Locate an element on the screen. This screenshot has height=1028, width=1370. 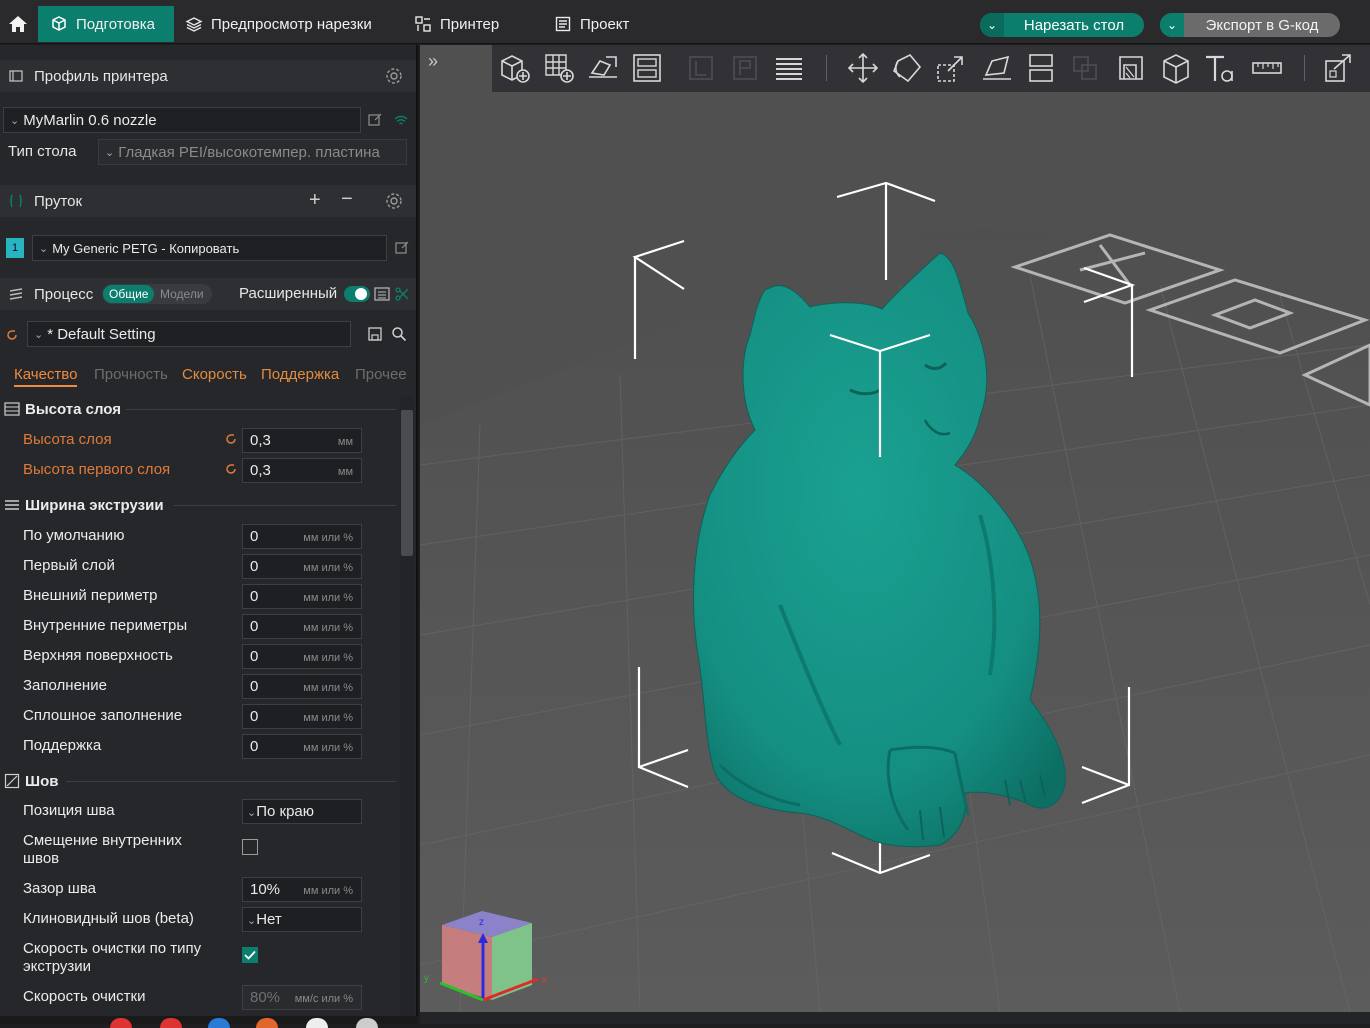
bed-type-select: ⌄ Гладкая PEI/высокотемпер. пластина is located at coordinates (252, 152).